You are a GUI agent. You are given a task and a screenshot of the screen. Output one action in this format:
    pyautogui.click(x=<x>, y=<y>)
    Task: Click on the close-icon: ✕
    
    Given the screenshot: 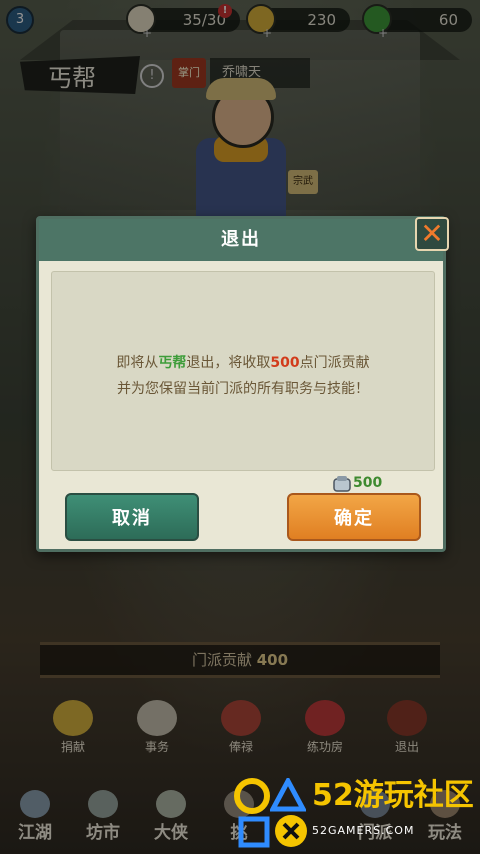 What is the action you would take?
    pyautogui.click(x=432, y=233)
    